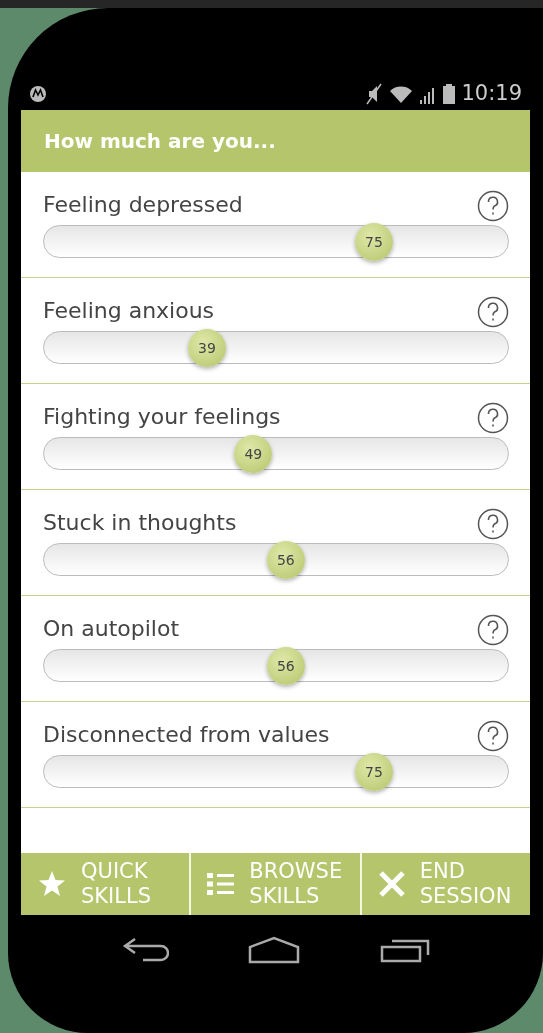 Image resolution: width=543 pixels, height=1033 pixels. What do you see at coordinates (276, 453) in the screenshot?
I see `slider-track: 49` at bounding box center [276, 453].